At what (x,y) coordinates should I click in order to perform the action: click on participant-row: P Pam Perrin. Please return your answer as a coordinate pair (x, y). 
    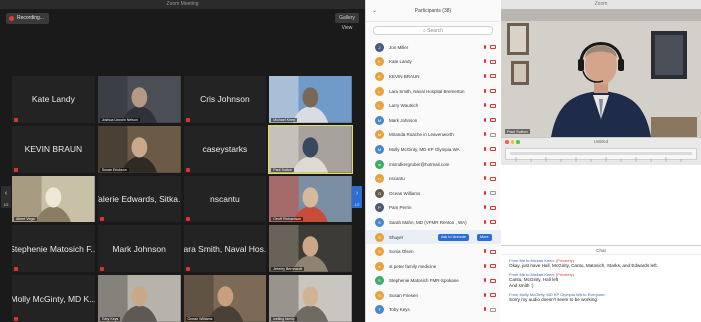
    Looking at the image, I should click on (433, 208).